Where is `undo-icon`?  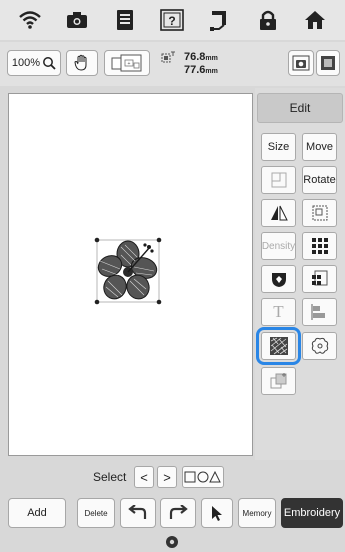 undo-icon is located at coordinates (138, 513).